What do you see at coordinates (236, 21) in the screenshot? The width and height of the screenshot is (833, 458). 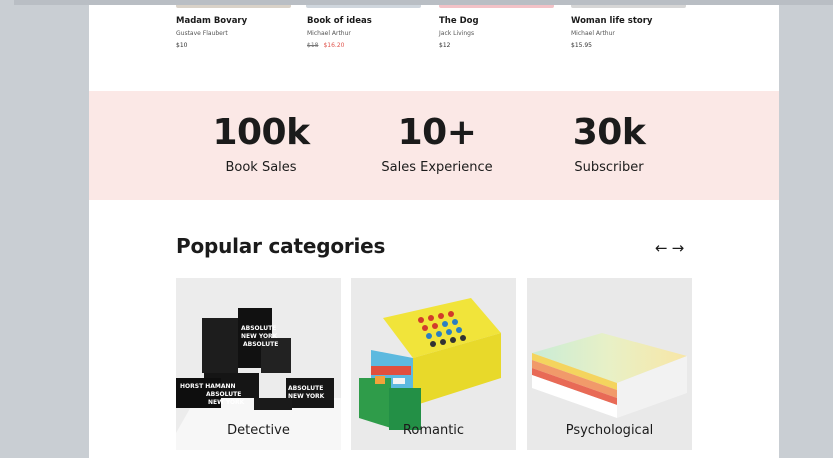 I see `book-title: Madam Bovary` at bounding box center [236, 21].